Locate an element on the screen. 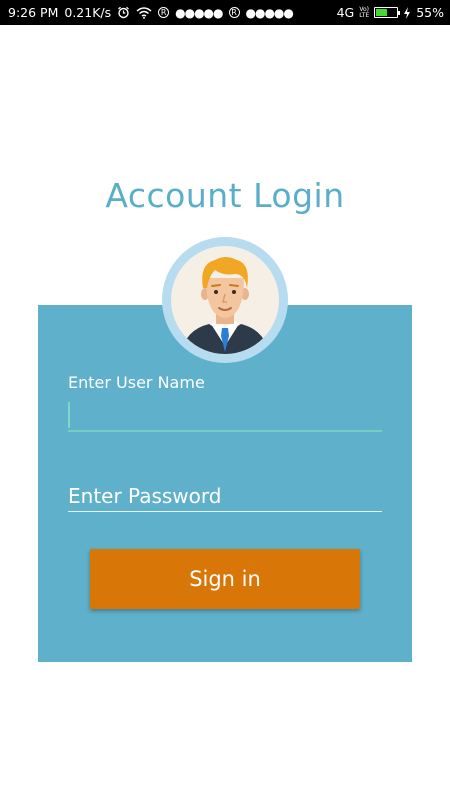 The height and width of the screenshot is (800, 450). battery-percent: 55% is located at coordinates (430, 12).